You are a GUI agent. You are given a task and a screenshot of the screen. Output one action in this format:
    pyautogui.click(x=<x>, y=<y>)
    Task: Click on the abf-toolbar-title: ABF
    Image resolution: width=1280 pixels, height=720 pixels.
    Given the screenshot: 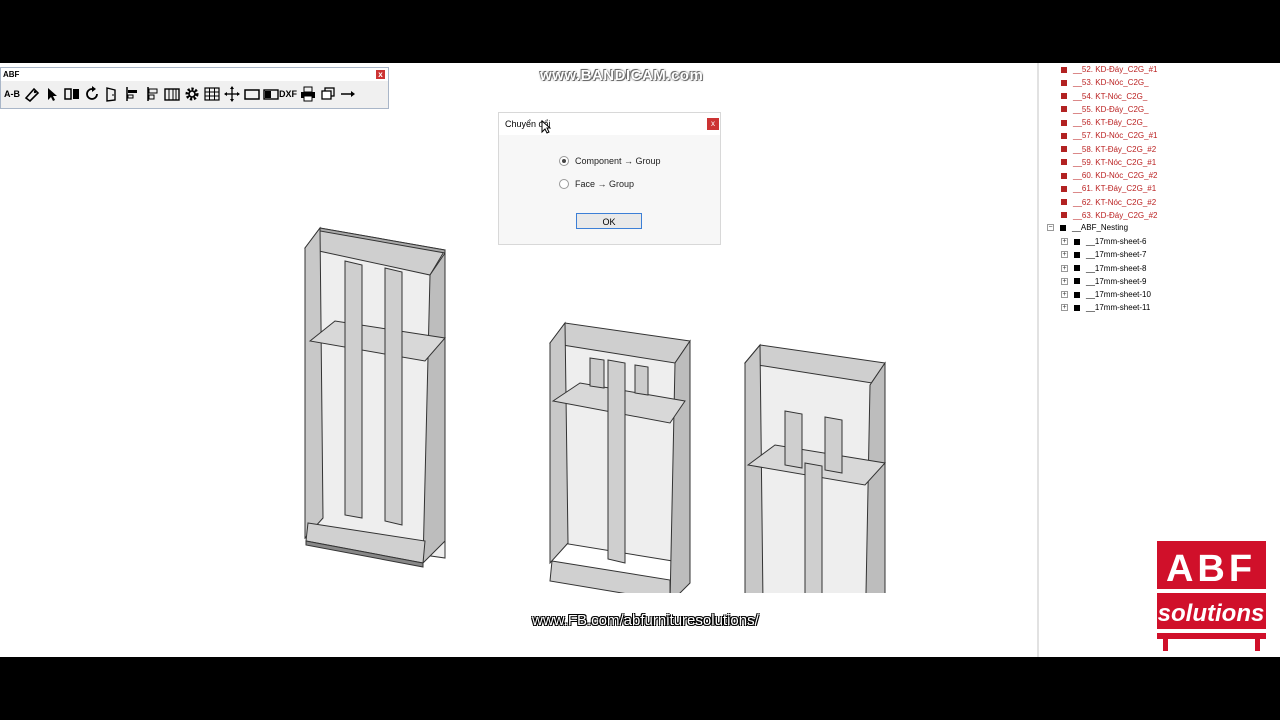 What is the action you would take?
    pyautogui.click(x=11, y=74)
    